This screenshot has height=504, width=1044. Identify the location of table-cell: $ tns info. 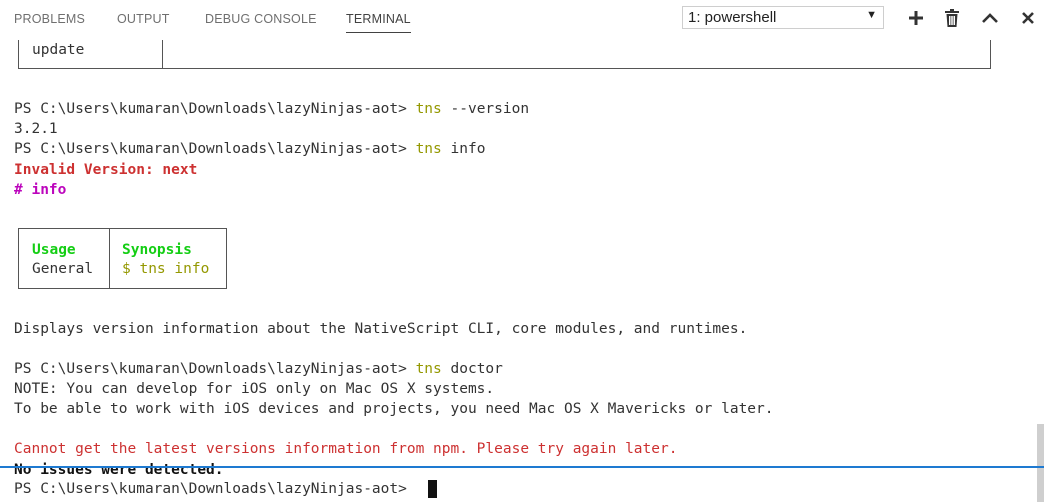
(166, 269).